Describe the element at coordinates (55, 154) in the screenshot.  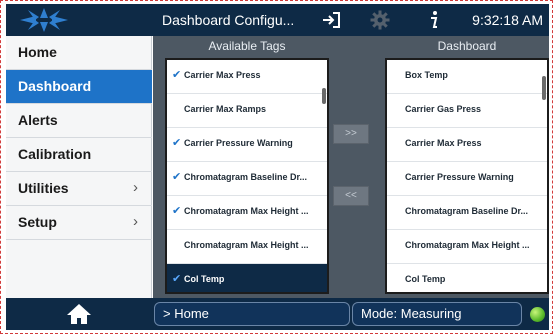
I see `sidebar-item-label: Calibration` at that location.